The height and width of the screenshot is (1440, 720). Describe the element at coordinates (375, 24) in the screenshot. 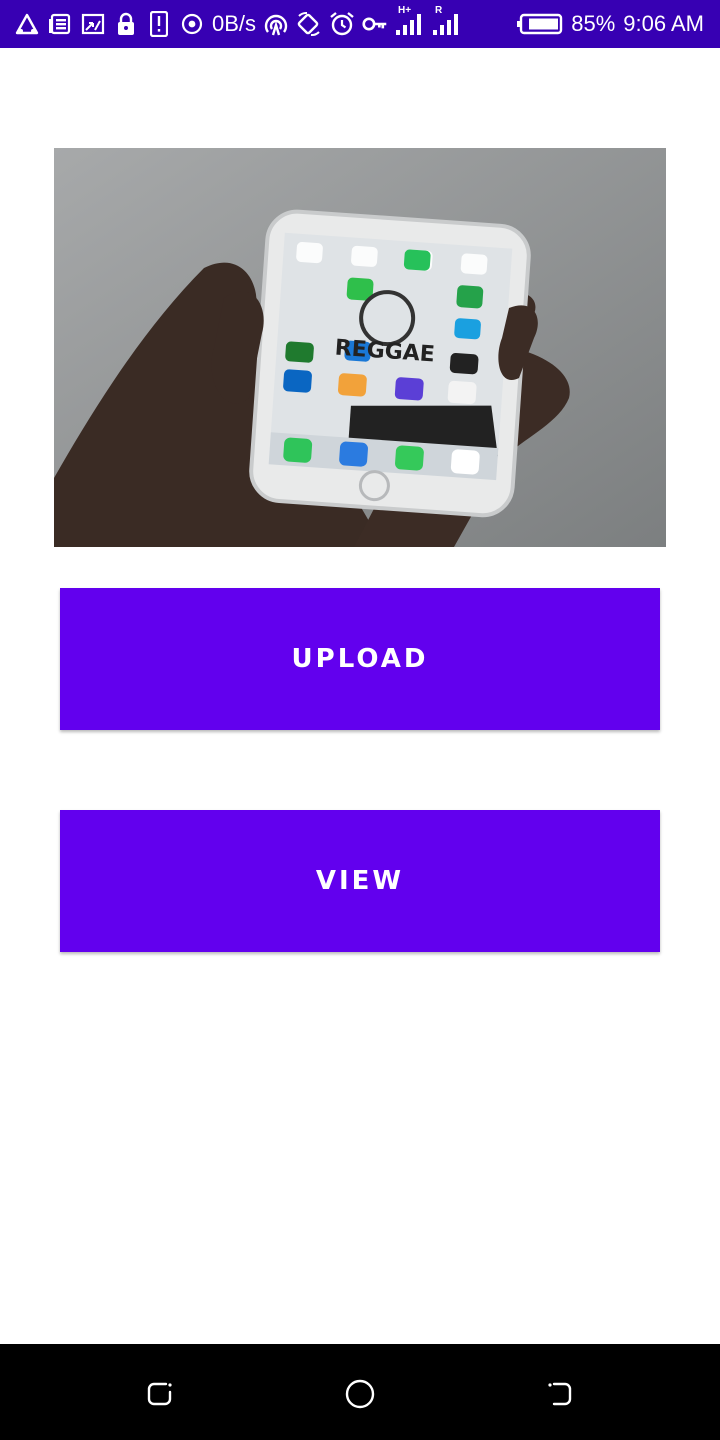

I see `vpn-key-icon` at that location.